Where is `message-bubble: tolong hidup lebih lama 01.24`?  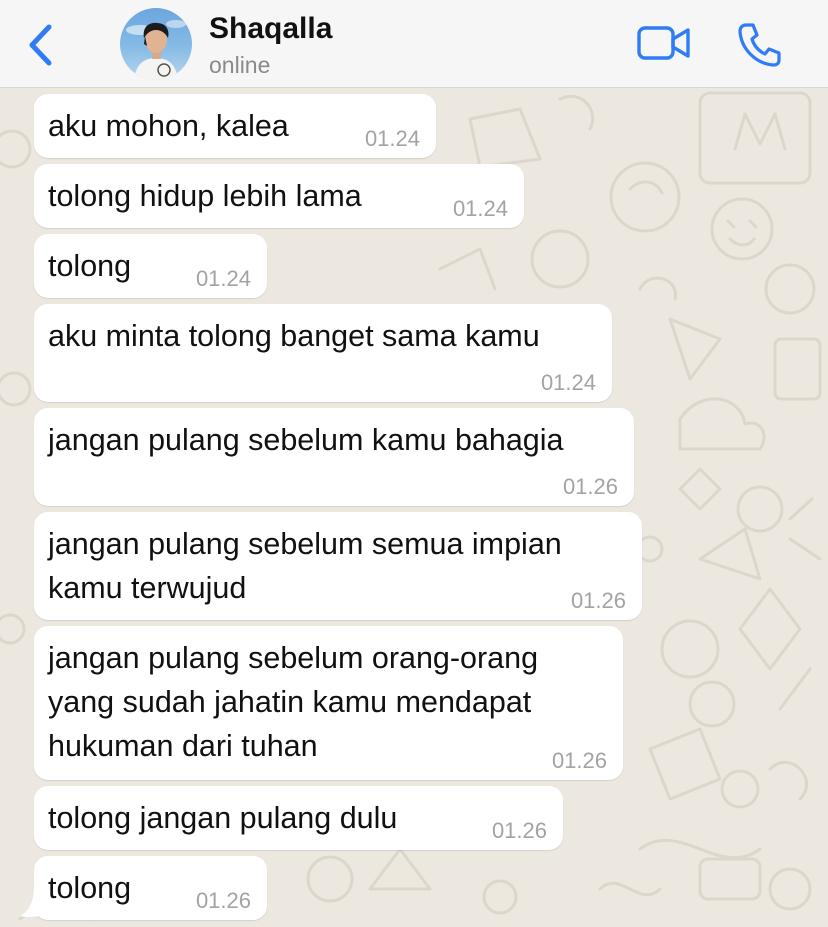
message-bubble: tolong hidup lebih lama 01.24 is located at coordinates (279, 196).